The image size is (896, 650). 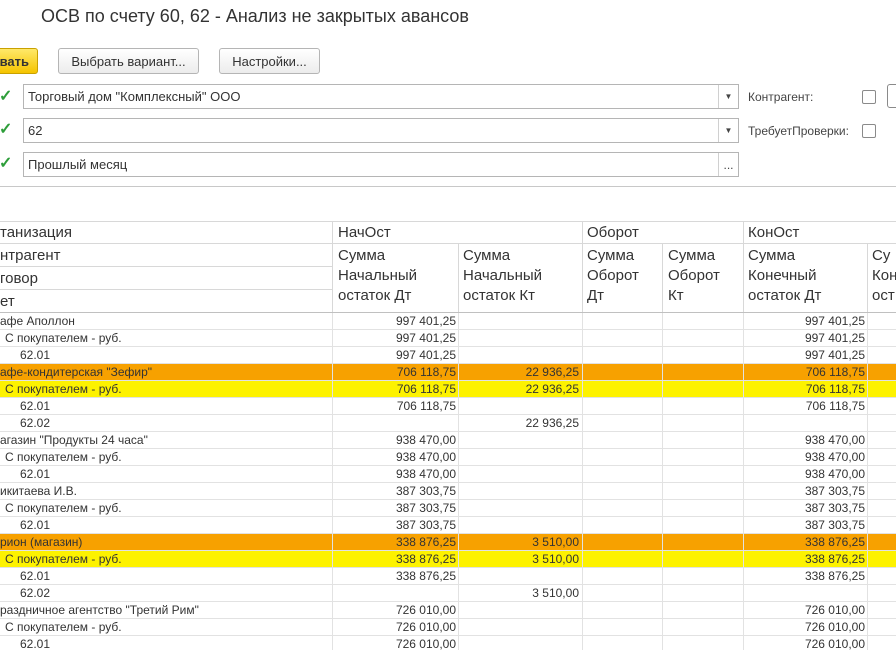 I want to click on table-row: 62.02 3 510,00, so click(x=448, y=593).